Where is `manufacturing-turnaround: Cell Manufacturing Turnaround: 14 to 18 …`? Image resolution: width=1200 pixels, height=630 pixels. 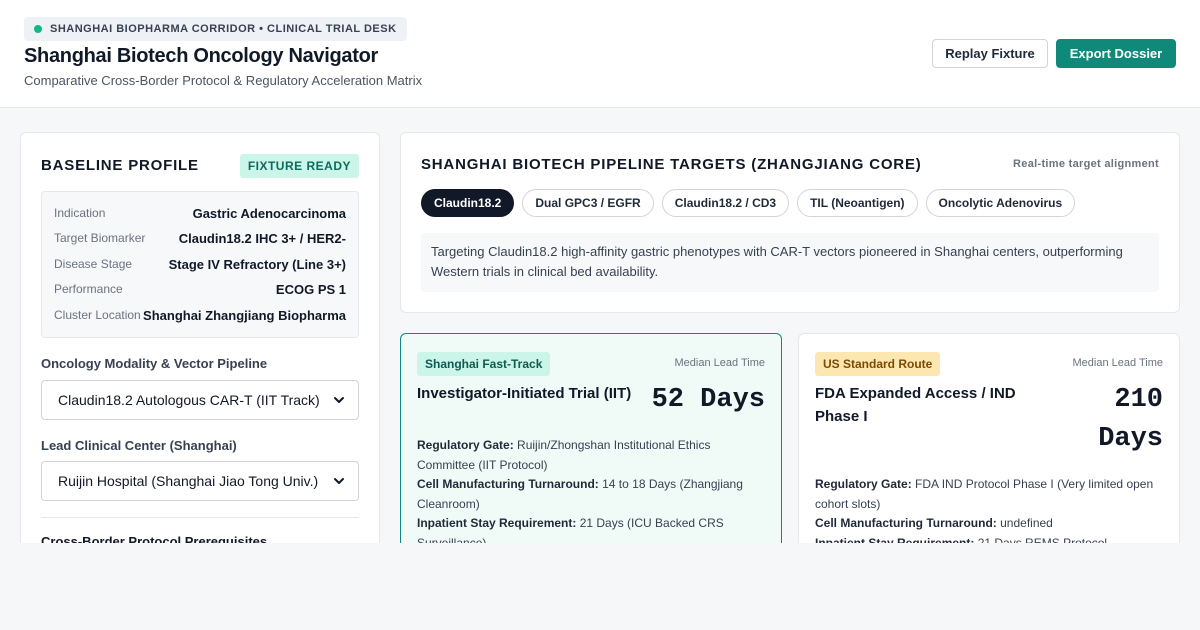
manufacturing-turnaround: Cell Manufacturing Turnaround: 14 to 18 … is located at coordinates (592, 494).